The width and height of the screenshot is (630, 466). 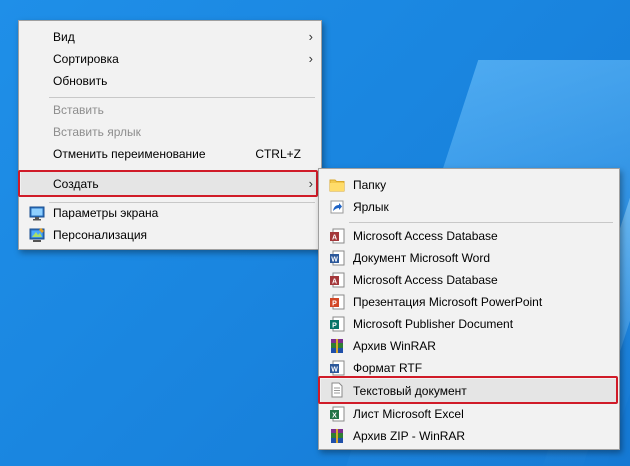 I want to click on menu-item-label: Вставить ярлык, so click(x=97, y=132).